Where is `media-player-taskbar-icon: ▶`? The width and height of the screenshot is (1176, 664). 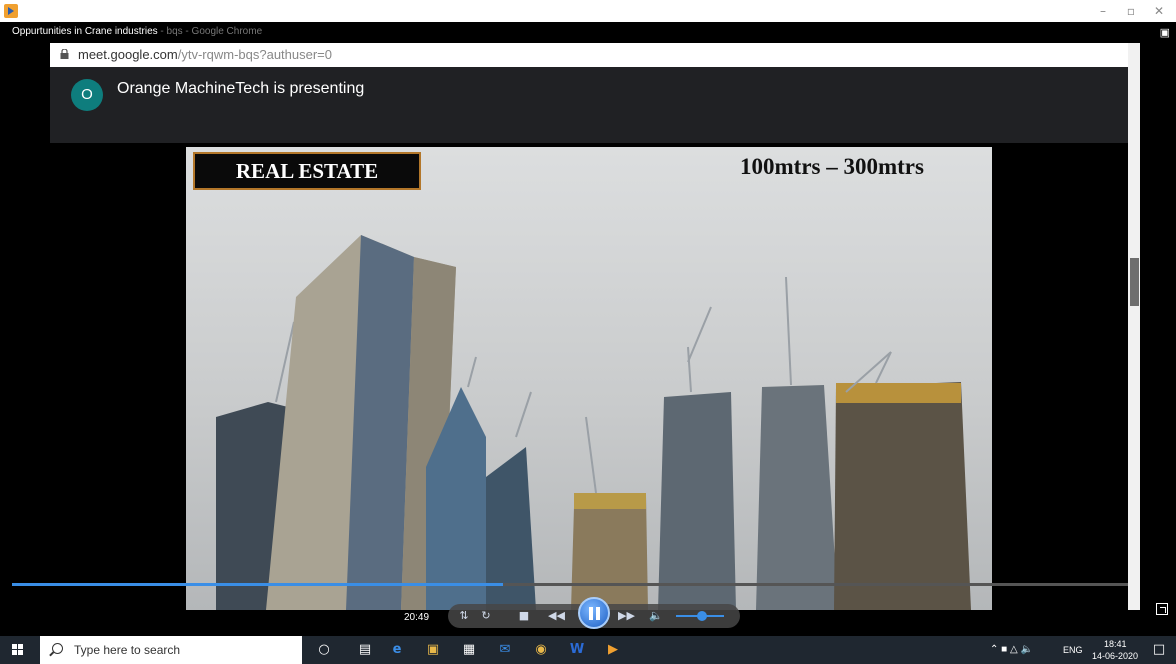
media-player-taskbar-icon: ▶ is located at coordinates (613, 650).